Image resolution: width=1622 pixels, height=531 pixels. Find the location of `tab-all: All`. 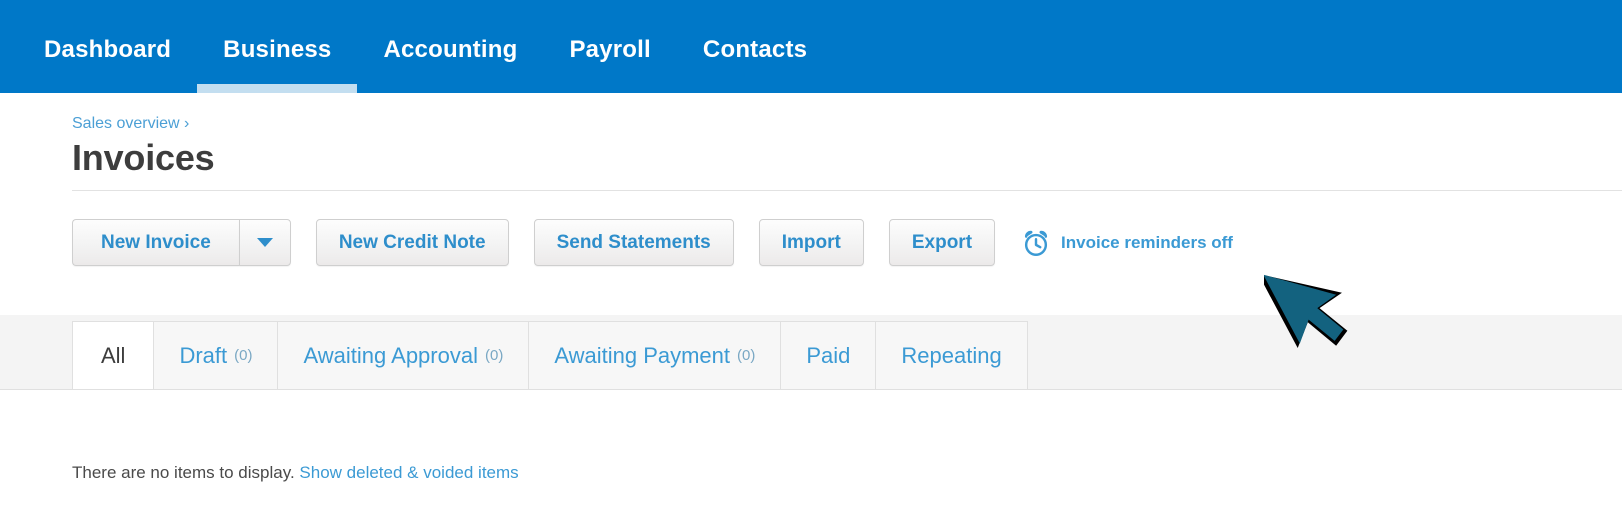

tab-all: All is located at coordinates (113, 355).